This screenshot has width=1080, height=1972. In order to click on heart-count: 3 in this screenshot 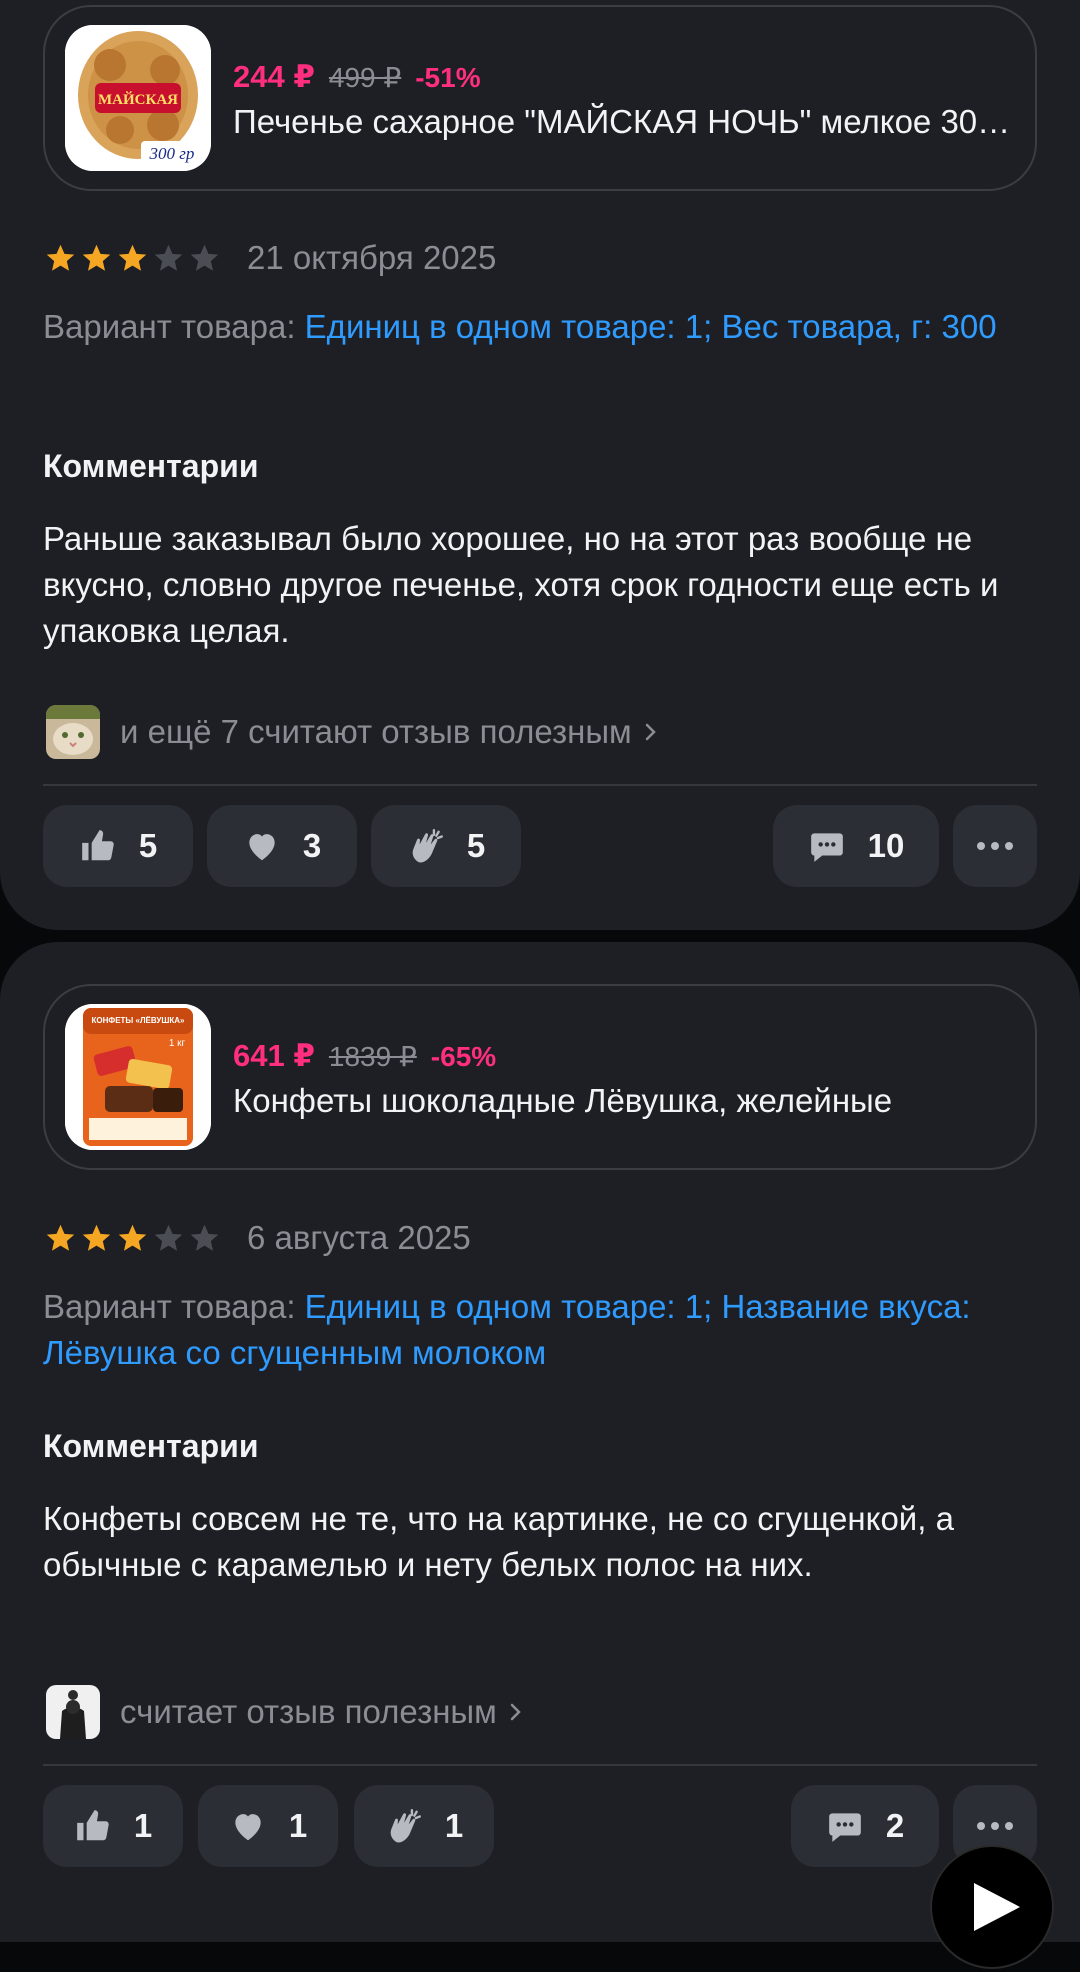, I will do `click(312, 845)`.